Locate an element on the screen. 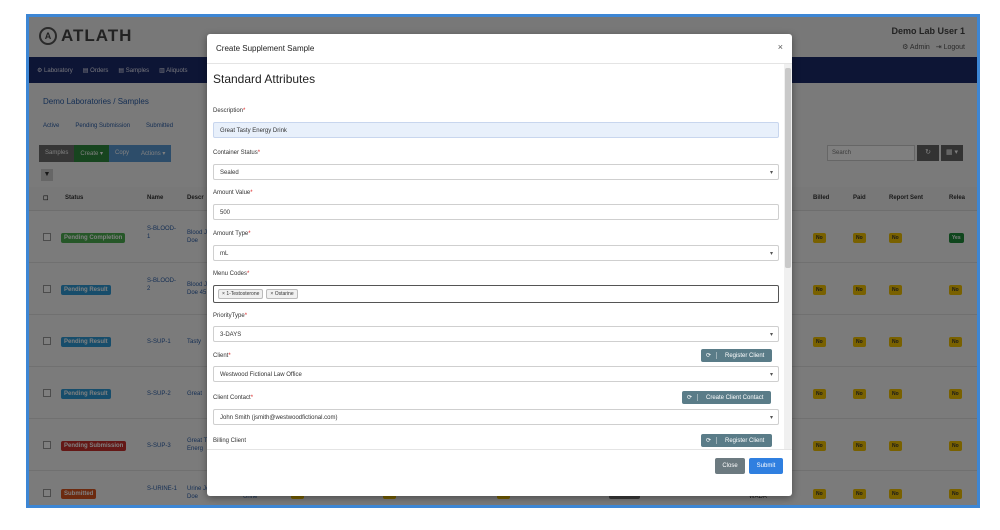  scrollbar-thumb is located at coordinates (788, 168).